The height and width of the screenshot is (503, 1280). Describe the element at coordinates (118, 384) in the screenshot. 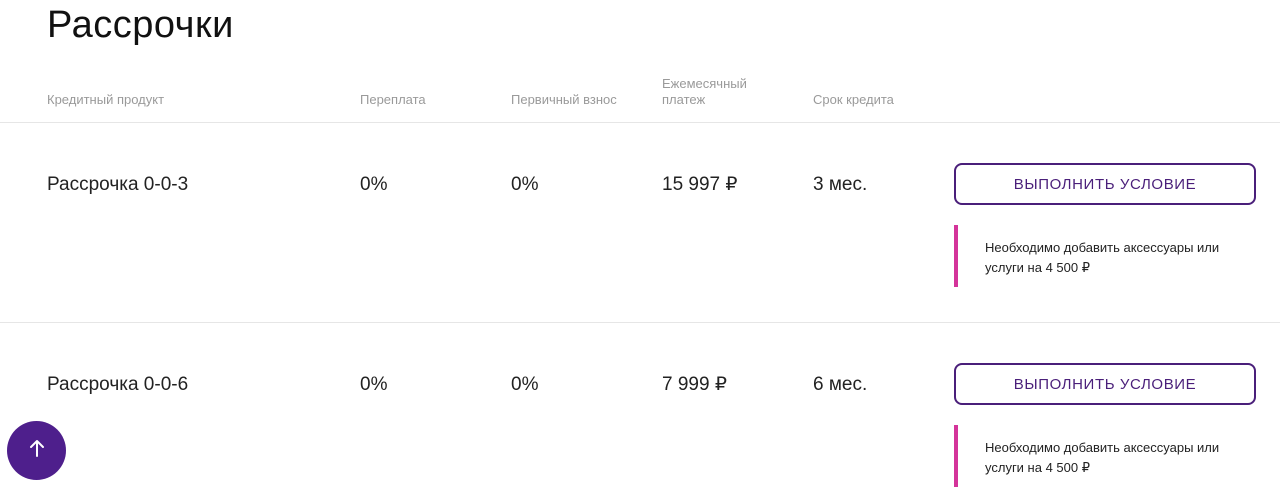

I see `row-product-name: Рассрочка 0-0-6` at that location.